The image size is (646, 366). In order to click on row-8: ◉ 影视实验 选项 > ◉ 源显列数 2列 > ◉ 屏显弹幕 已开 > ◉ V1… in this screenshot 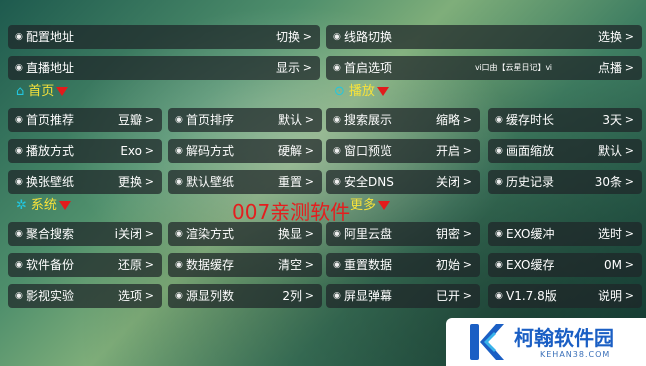, I will do `click(325, 296)`.